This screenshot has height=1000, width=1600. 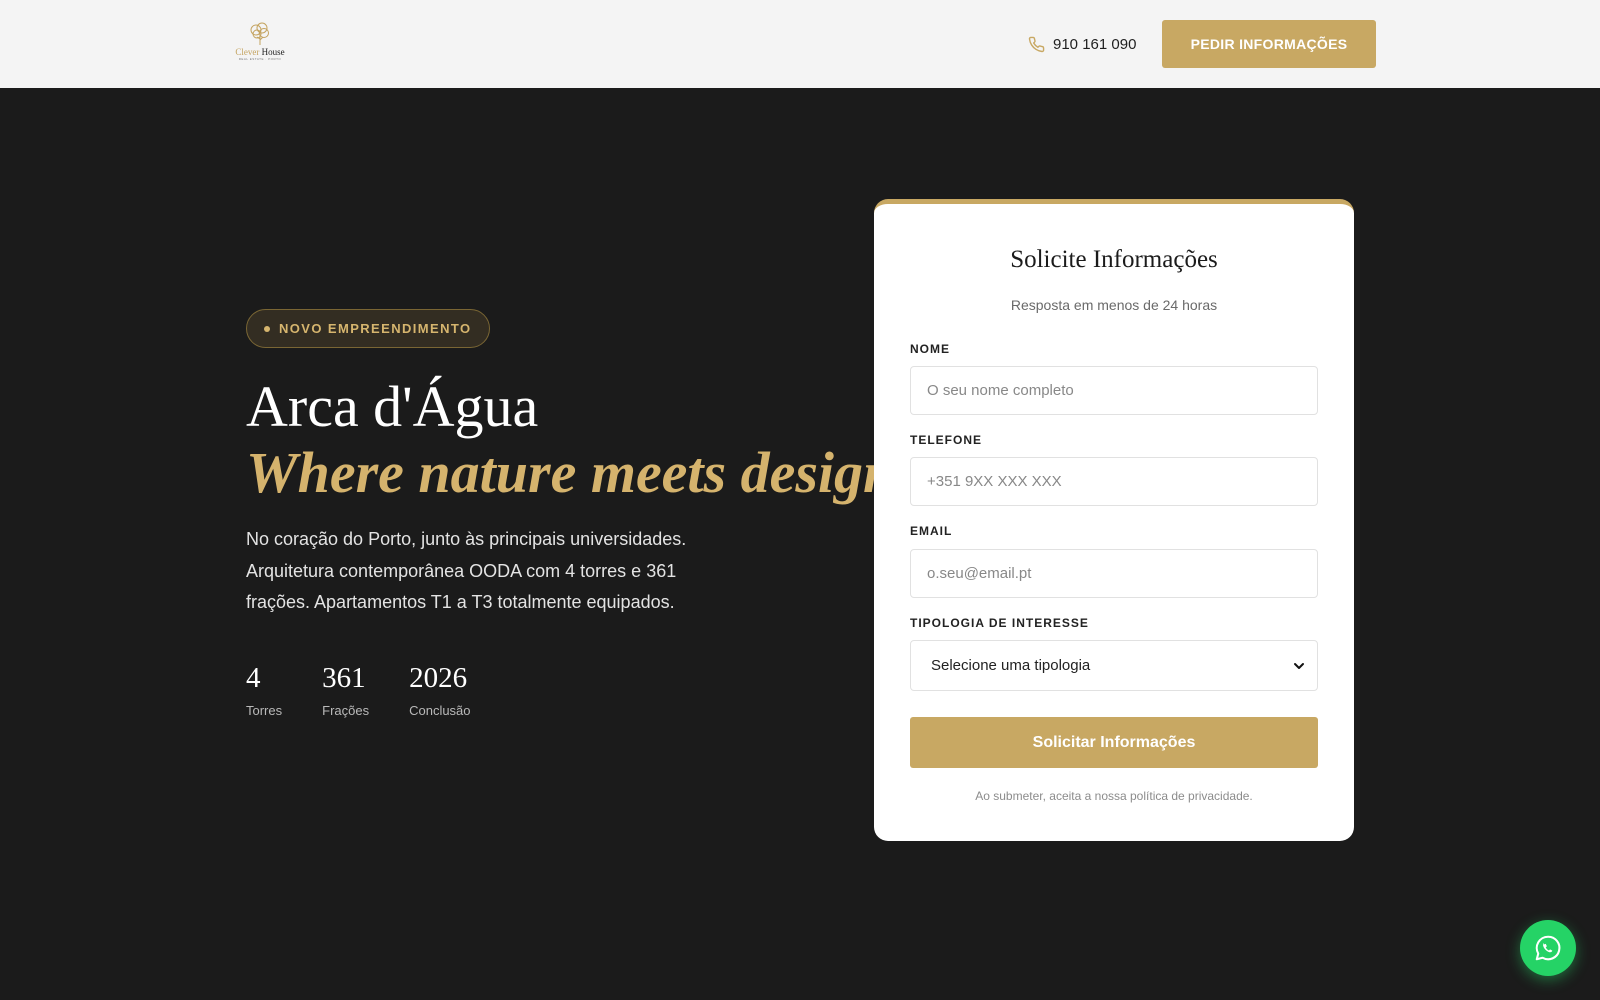 I want to click on typology-label: TIPOLOGIA DE INTERESSE, so click(x=999, y=623).